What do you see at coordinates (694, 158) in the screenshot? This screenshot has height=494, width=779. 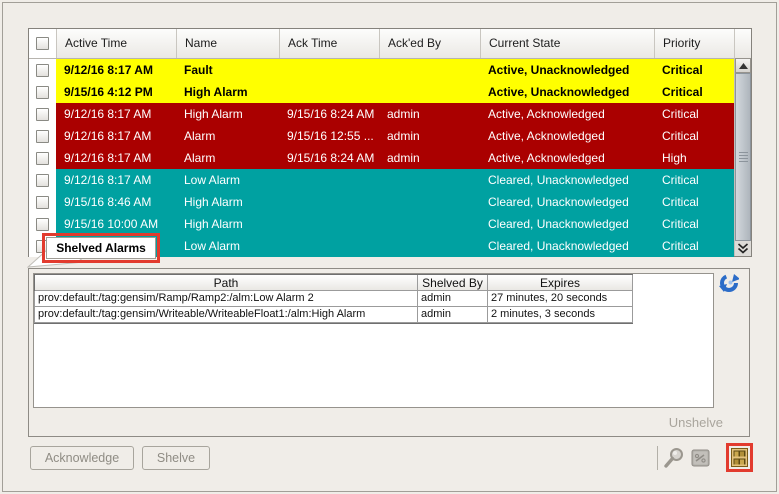 I see `cell-priority: High` at bounding box center [694, 158].